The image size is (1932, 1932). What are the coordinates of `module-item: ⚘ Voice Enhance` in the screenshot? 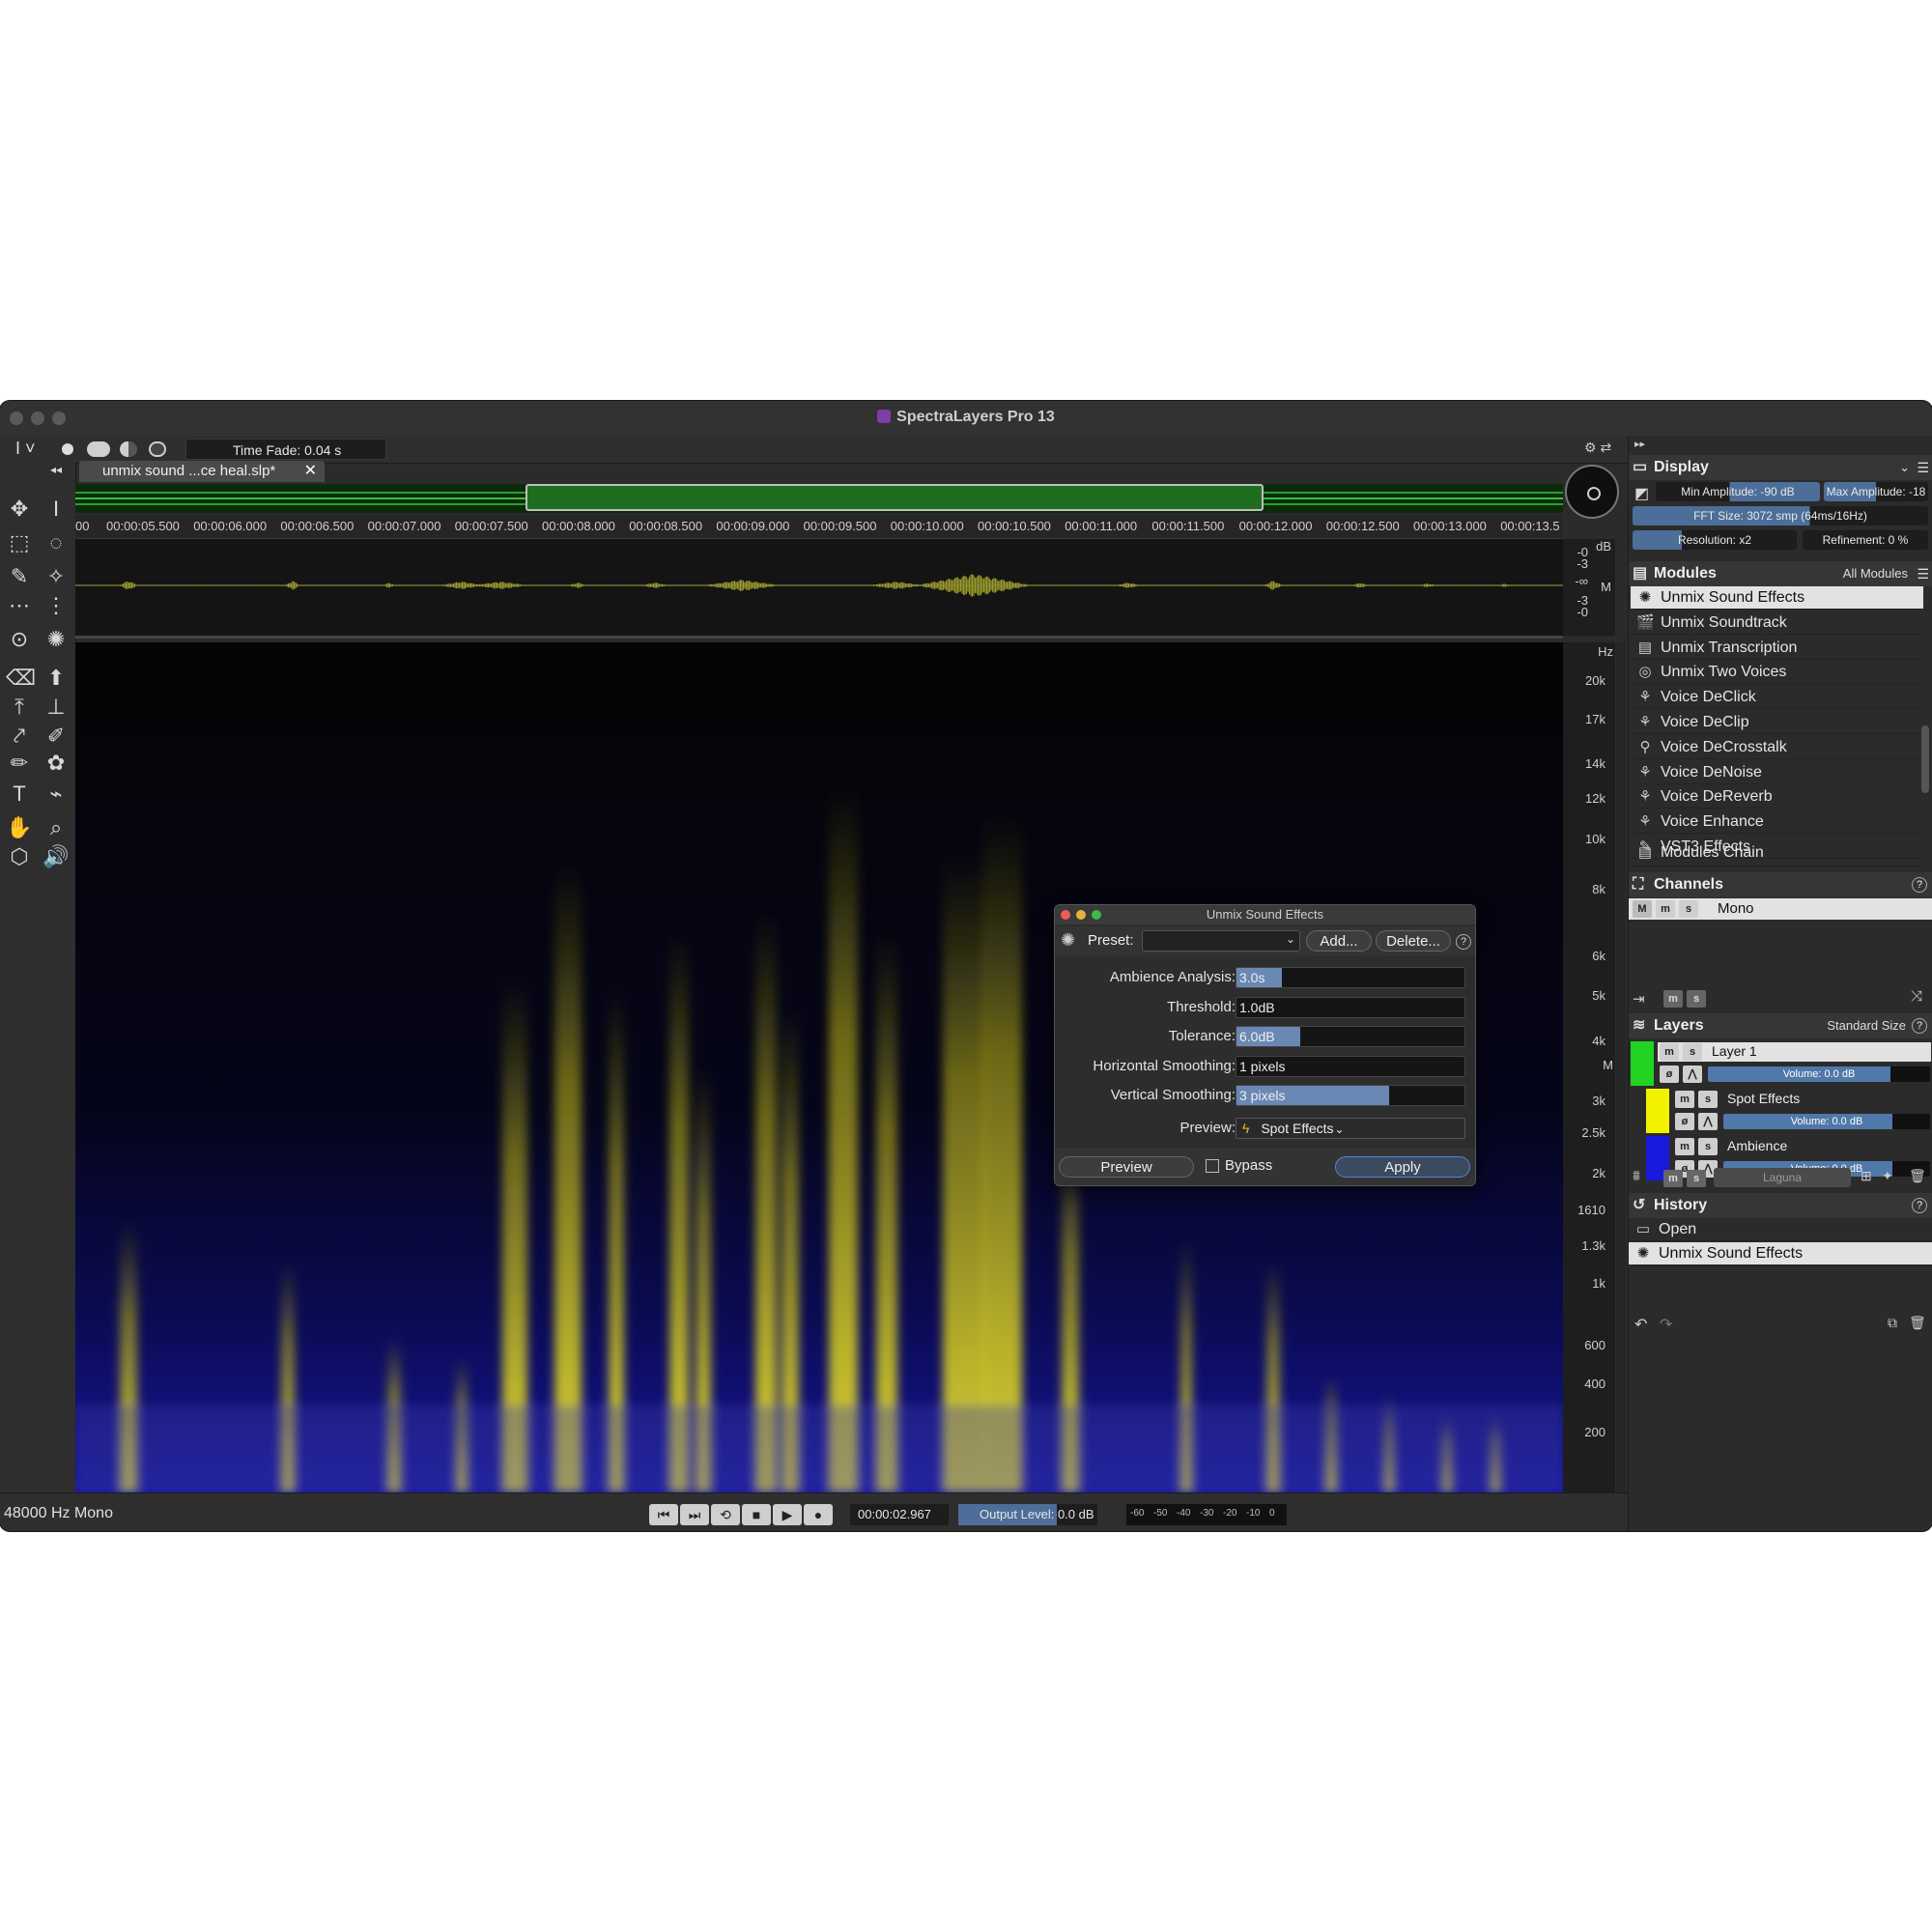 It's located at (1777, 822).